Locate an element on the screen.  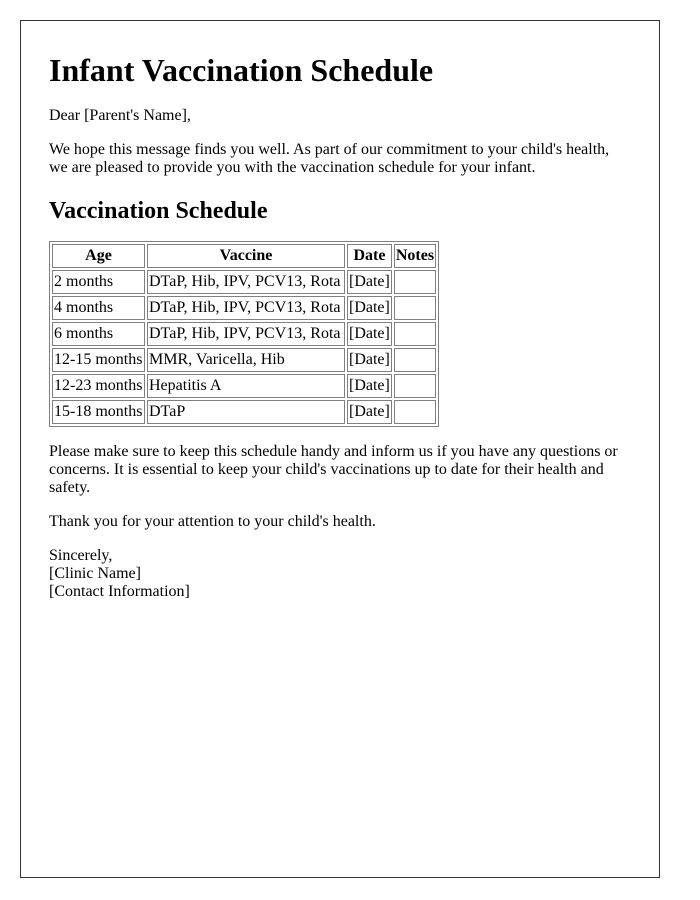
table-row: 15-18 months DTaP [Date] is located at coordinates (244, 412).